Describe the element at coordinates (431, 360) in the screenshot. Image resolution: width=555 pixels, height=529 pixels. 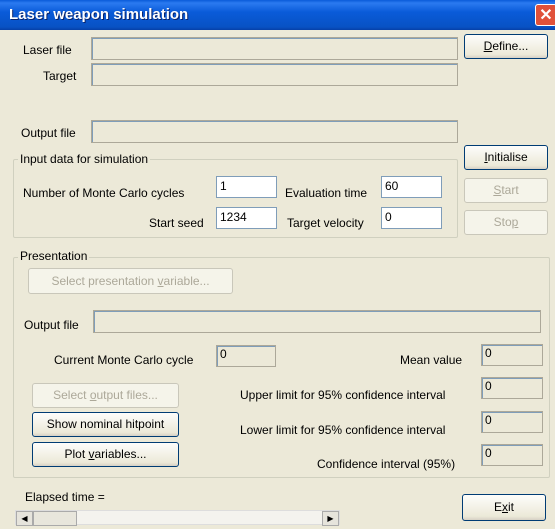
I see `mean-value-label: Mean value` at that location.